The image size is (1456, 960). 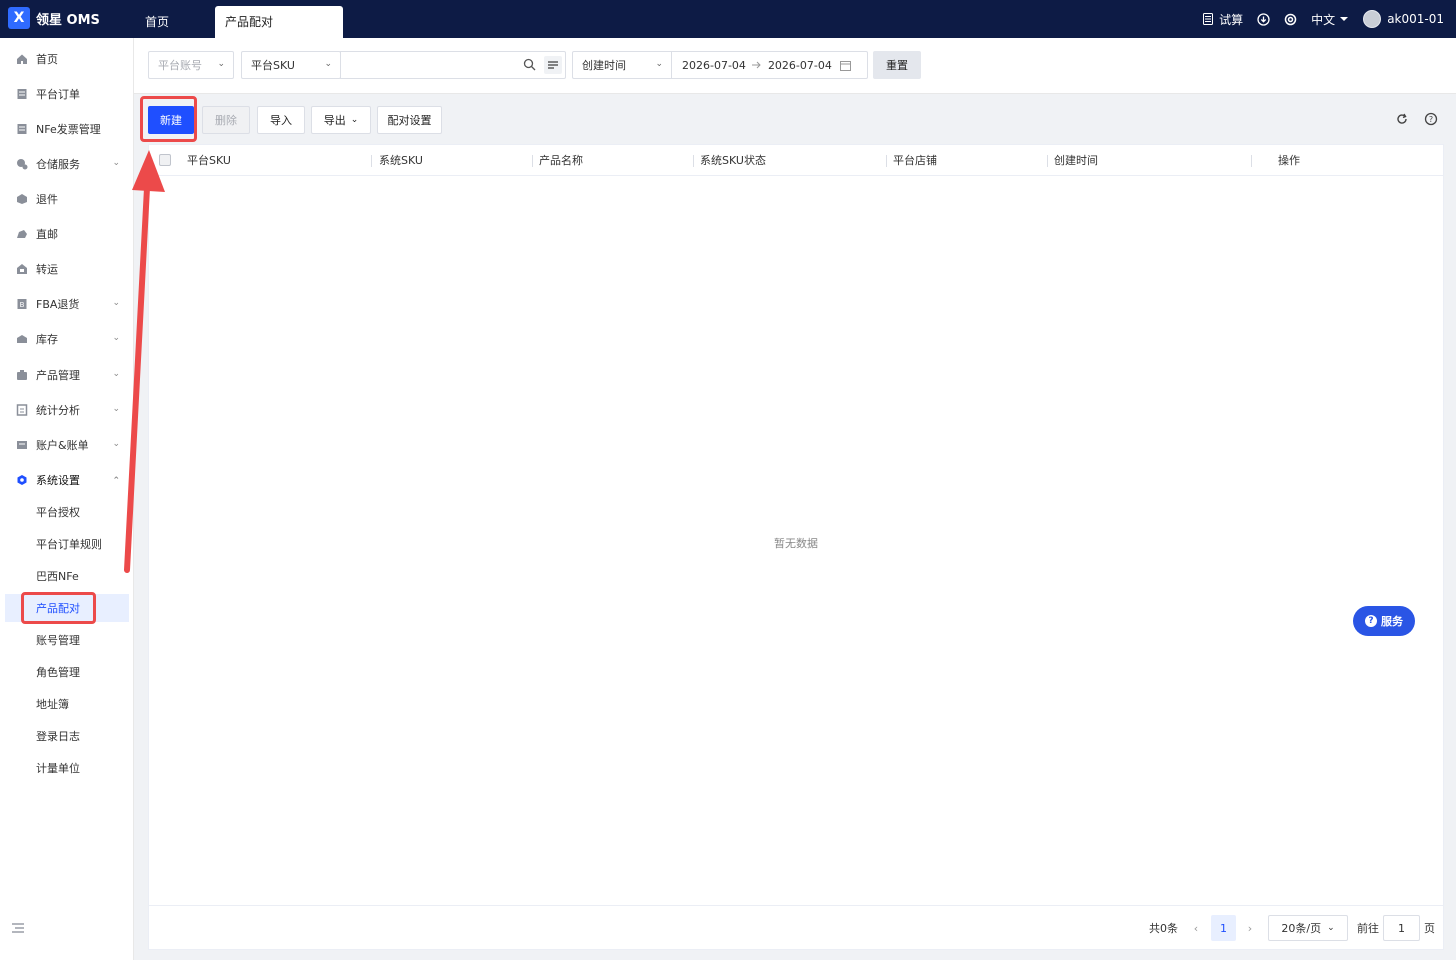 What do you see at coordinates (1368, 928) in the screenshot?
I see `goto-label: 前往` at bounding box center [1368, 928].